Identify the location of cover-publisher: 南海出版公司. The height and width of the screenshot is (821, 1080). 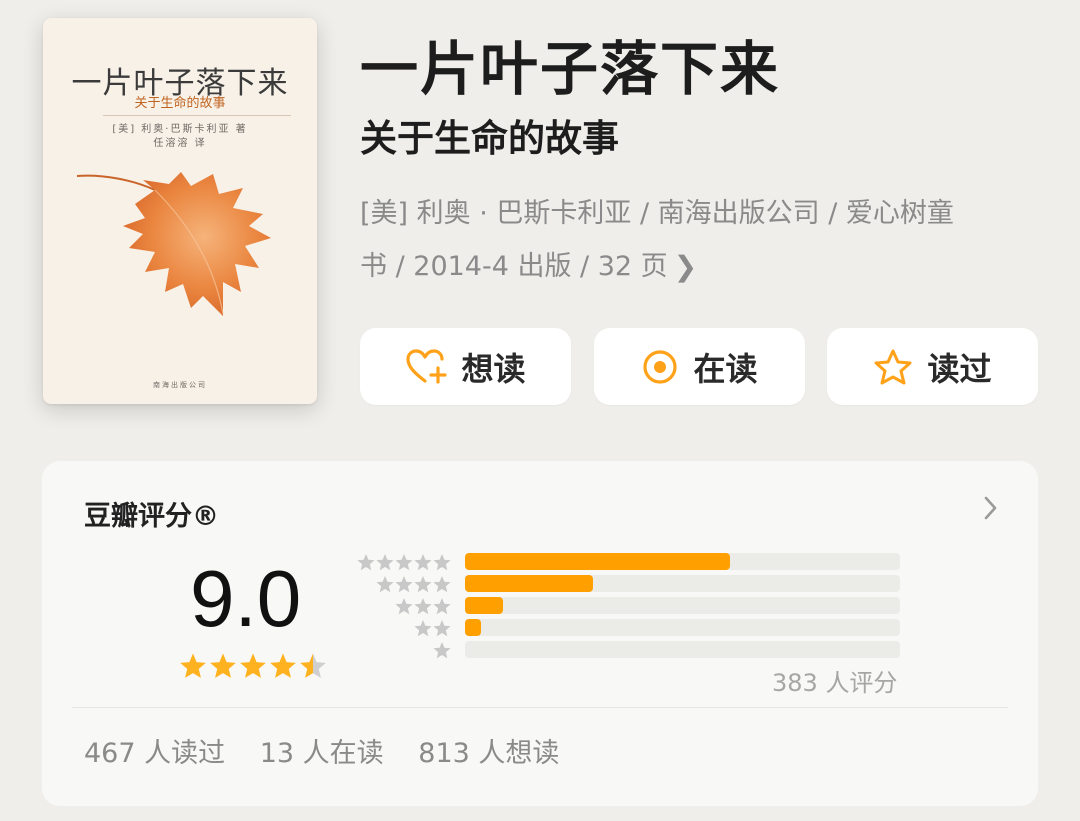
(180, 385).